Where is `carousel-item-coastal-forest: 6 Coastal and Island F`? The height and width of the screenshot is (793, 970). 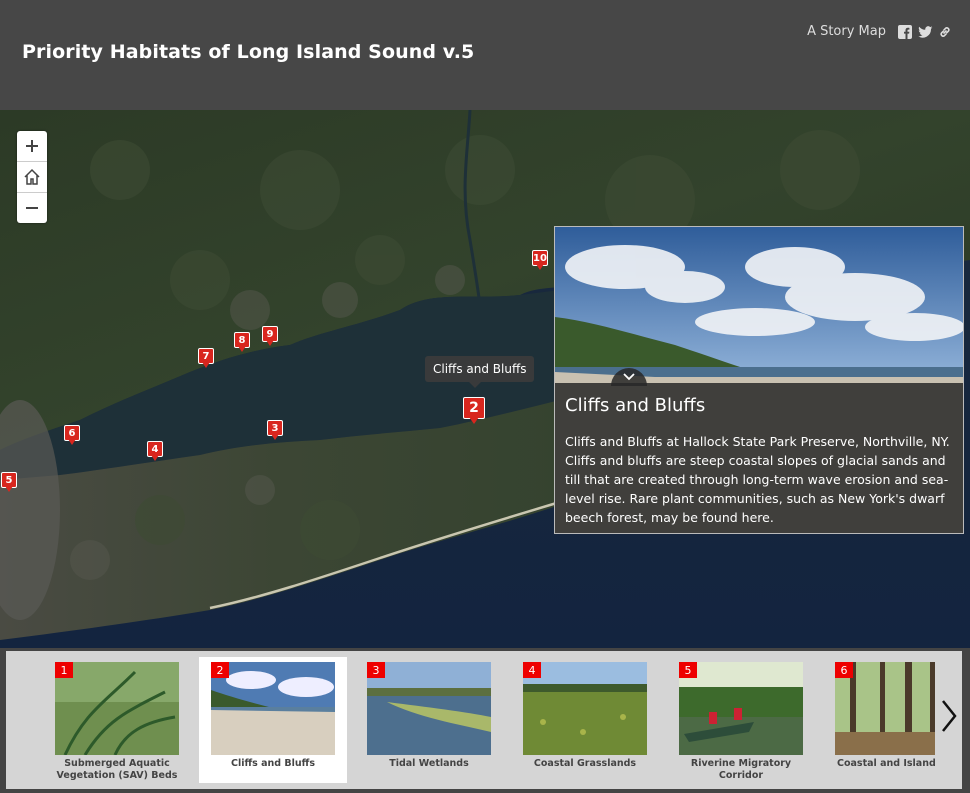
carousel-item-coastal-forest: 6 Coastal and Island F is located at coordinates (879, 720).